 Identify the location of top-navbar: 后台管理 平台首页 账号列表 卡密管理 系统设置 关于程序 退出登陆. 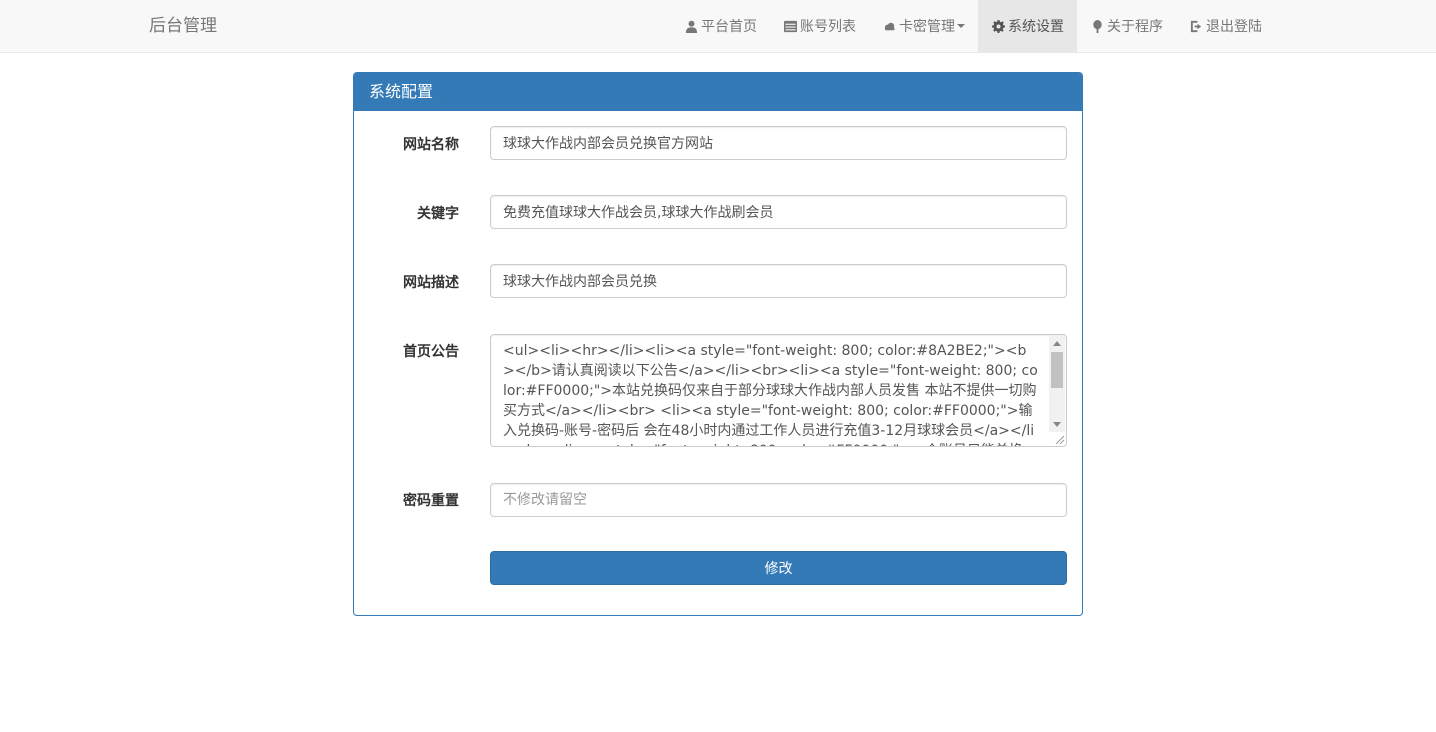
(718, 26).